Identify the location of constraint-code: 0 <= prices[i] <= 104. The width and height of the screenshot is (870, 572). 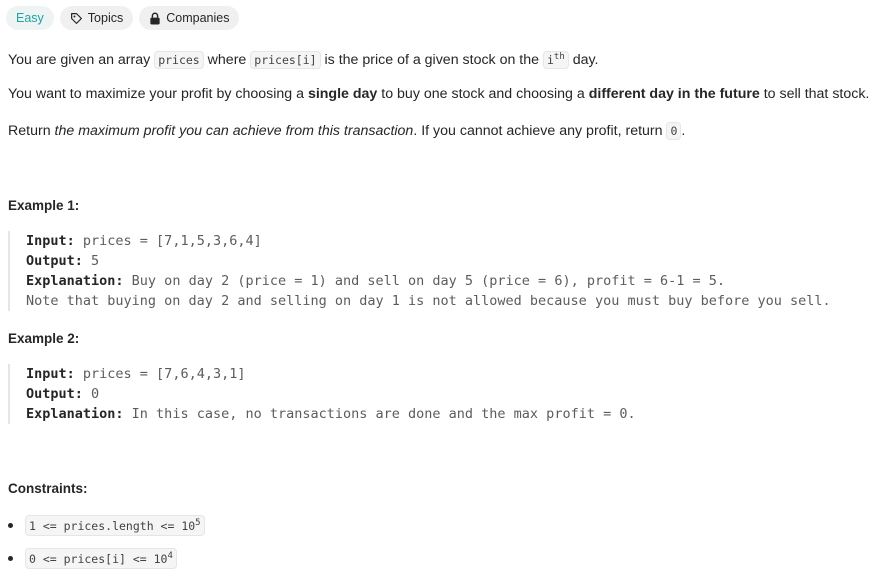
(101, 558).